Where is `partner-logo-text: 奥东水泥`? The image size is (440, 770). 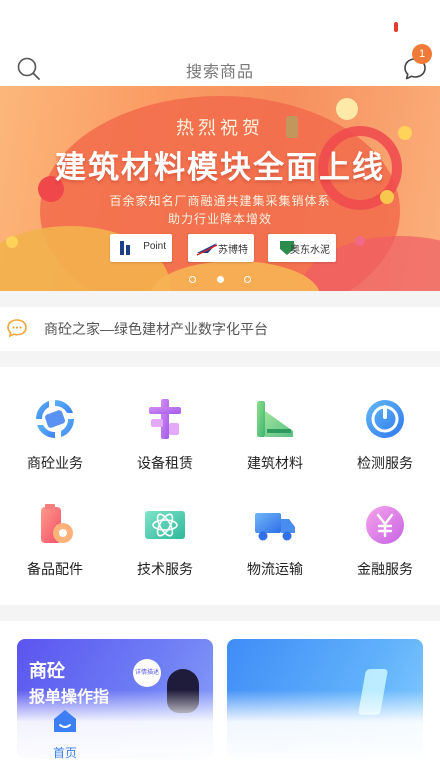 partner-logo-text: 奥东水泥 is located at coordinates (310, 250).